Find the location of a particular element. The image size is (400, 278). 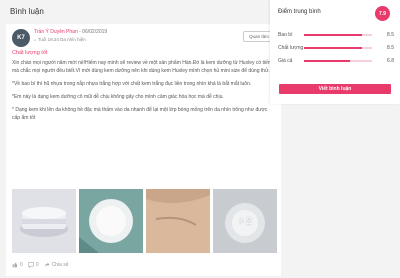

comment-action: 0 is located at coordinates (33, 265).